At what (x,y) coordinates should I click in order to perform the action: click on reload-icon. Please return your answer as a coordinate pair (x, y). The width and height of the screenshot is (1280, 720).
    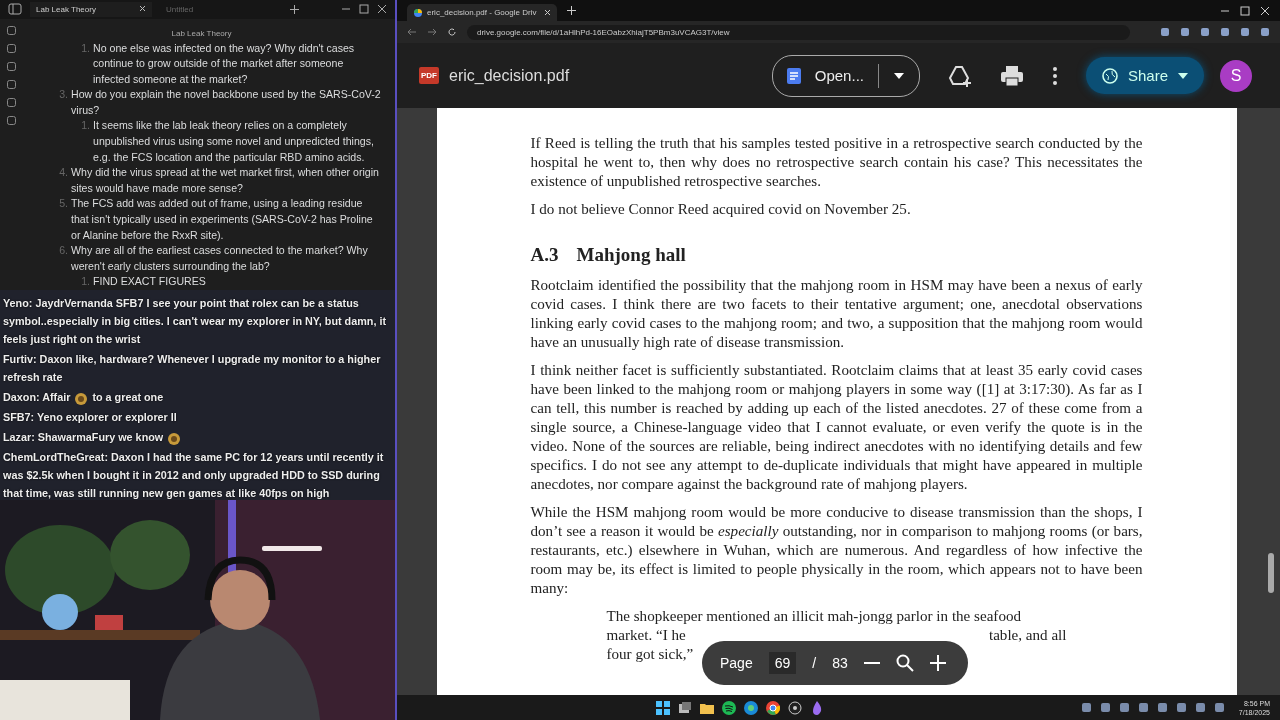
    Looking at the image, I should click on (452, 32).